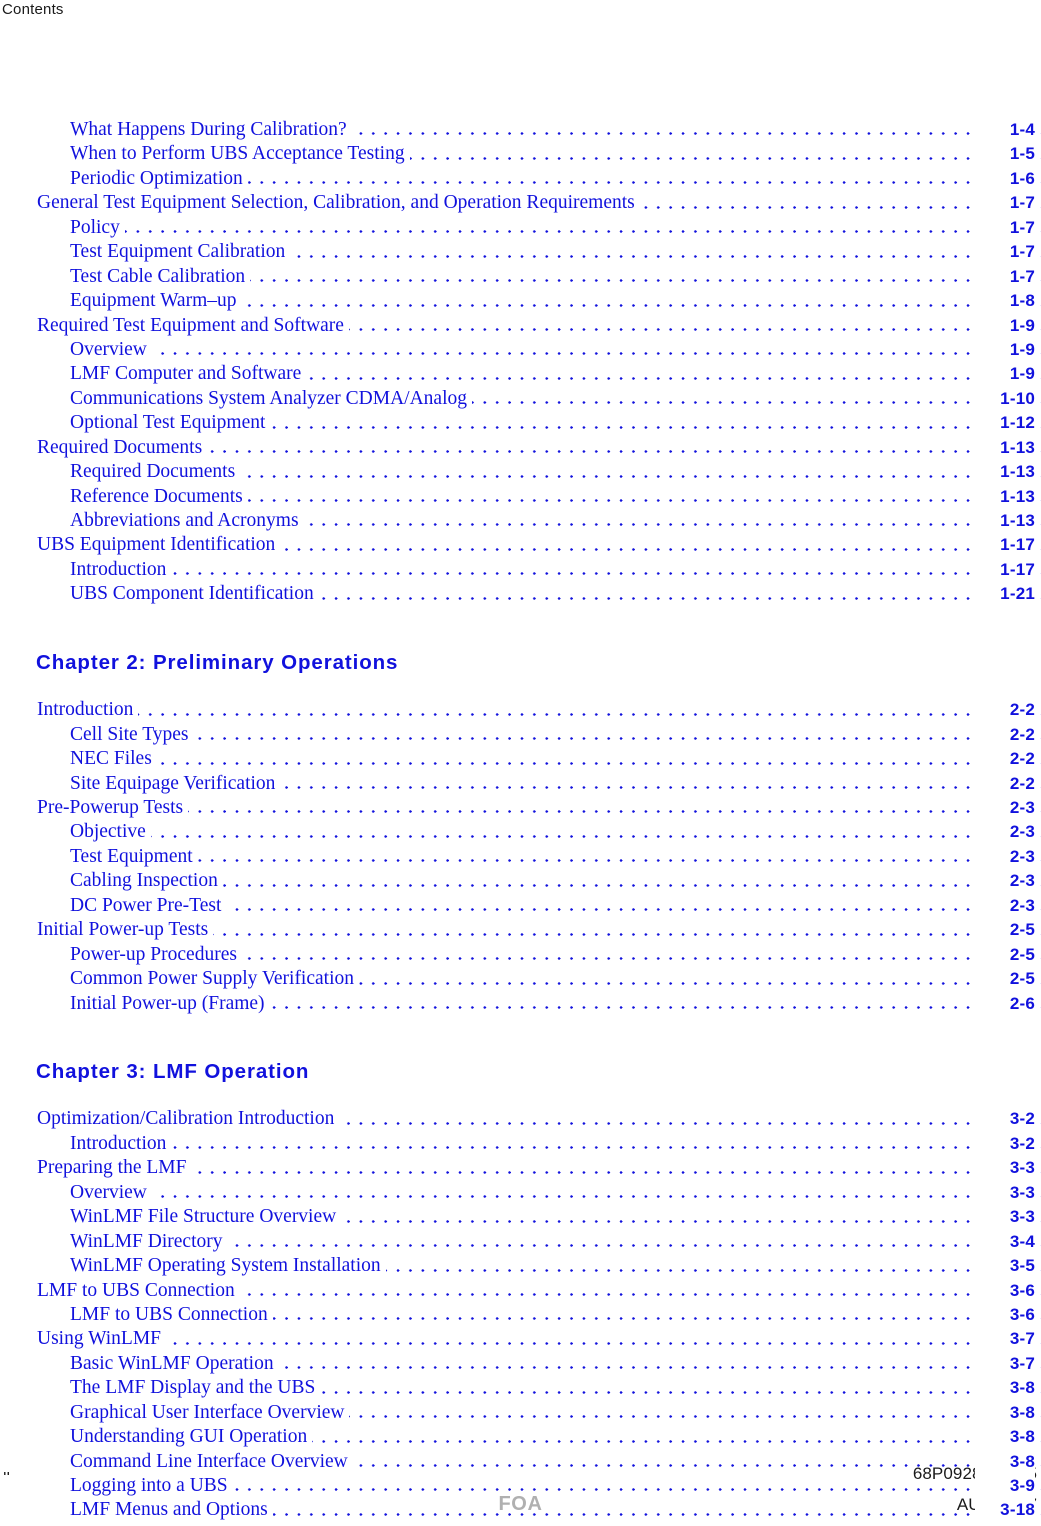 Image resolution: width=1041 pixels, height=1526 pixels. Describe the element at coordinates (538, 663) in the screenshot. I see `chapter-heading: Chapter 2: Preliminary Operations` at that location.